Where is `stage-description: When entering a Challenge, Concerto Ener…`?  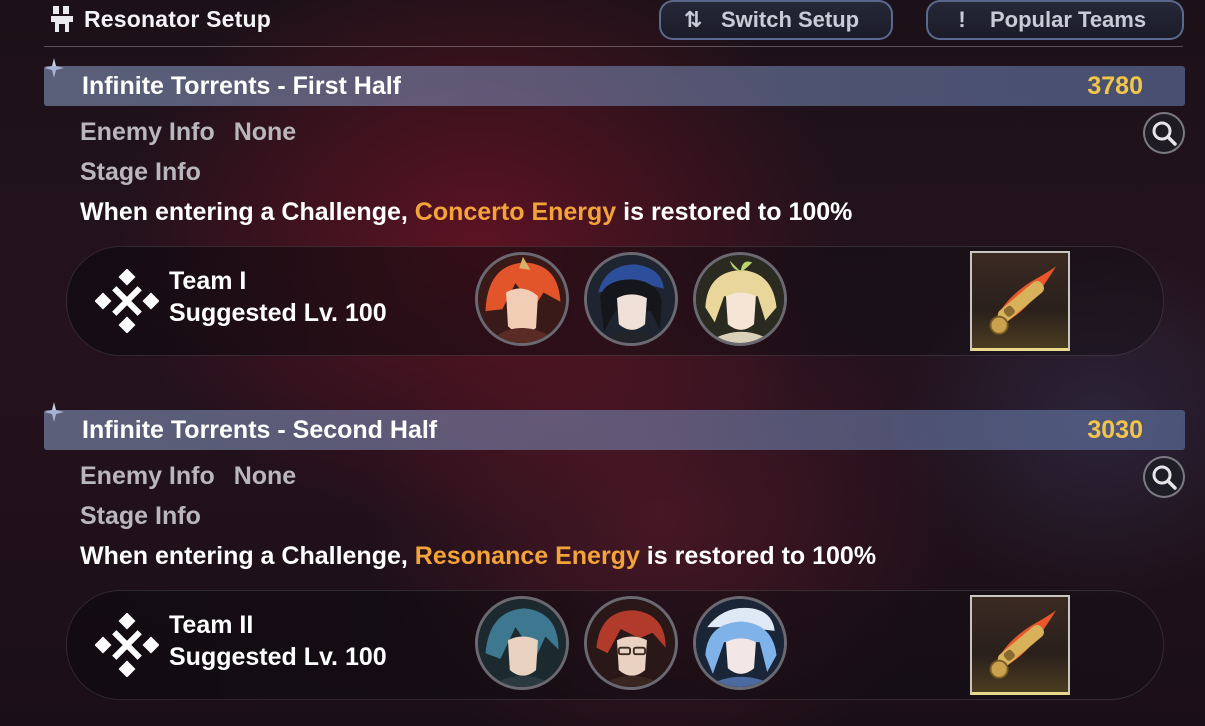 stage-description: When entering a Challenge, Concerto Ener… is located at coordinates (466, 212).